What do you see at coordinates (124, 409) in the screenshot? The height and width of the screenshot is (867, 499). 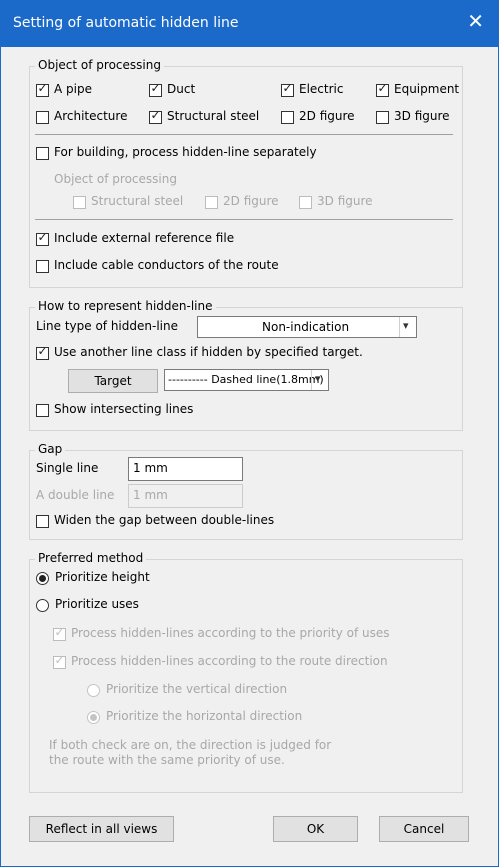 I see `label-intersecting-lines: Show intersecting lines` at bounding box center [124, 409].